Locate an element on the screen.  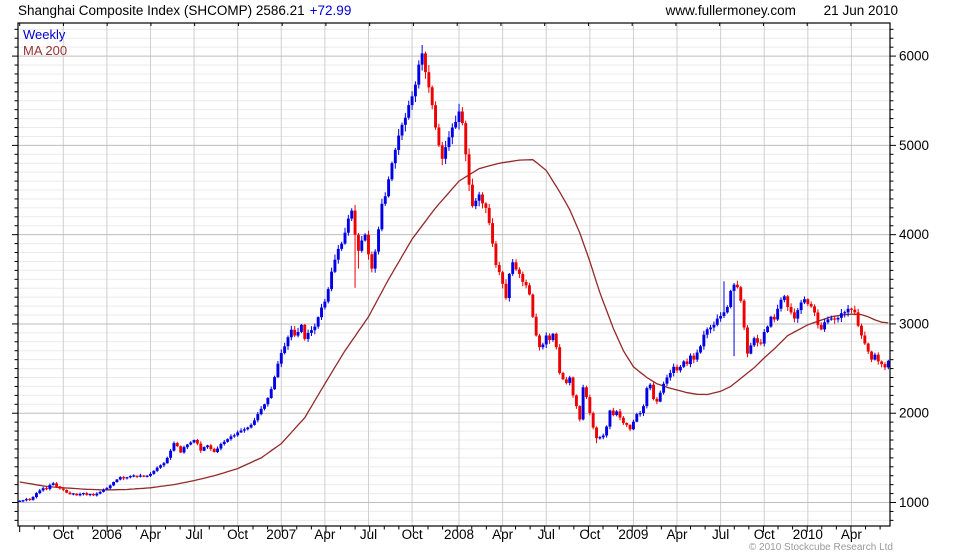
svg-text: 2009 is located at coordinates (633, 534).